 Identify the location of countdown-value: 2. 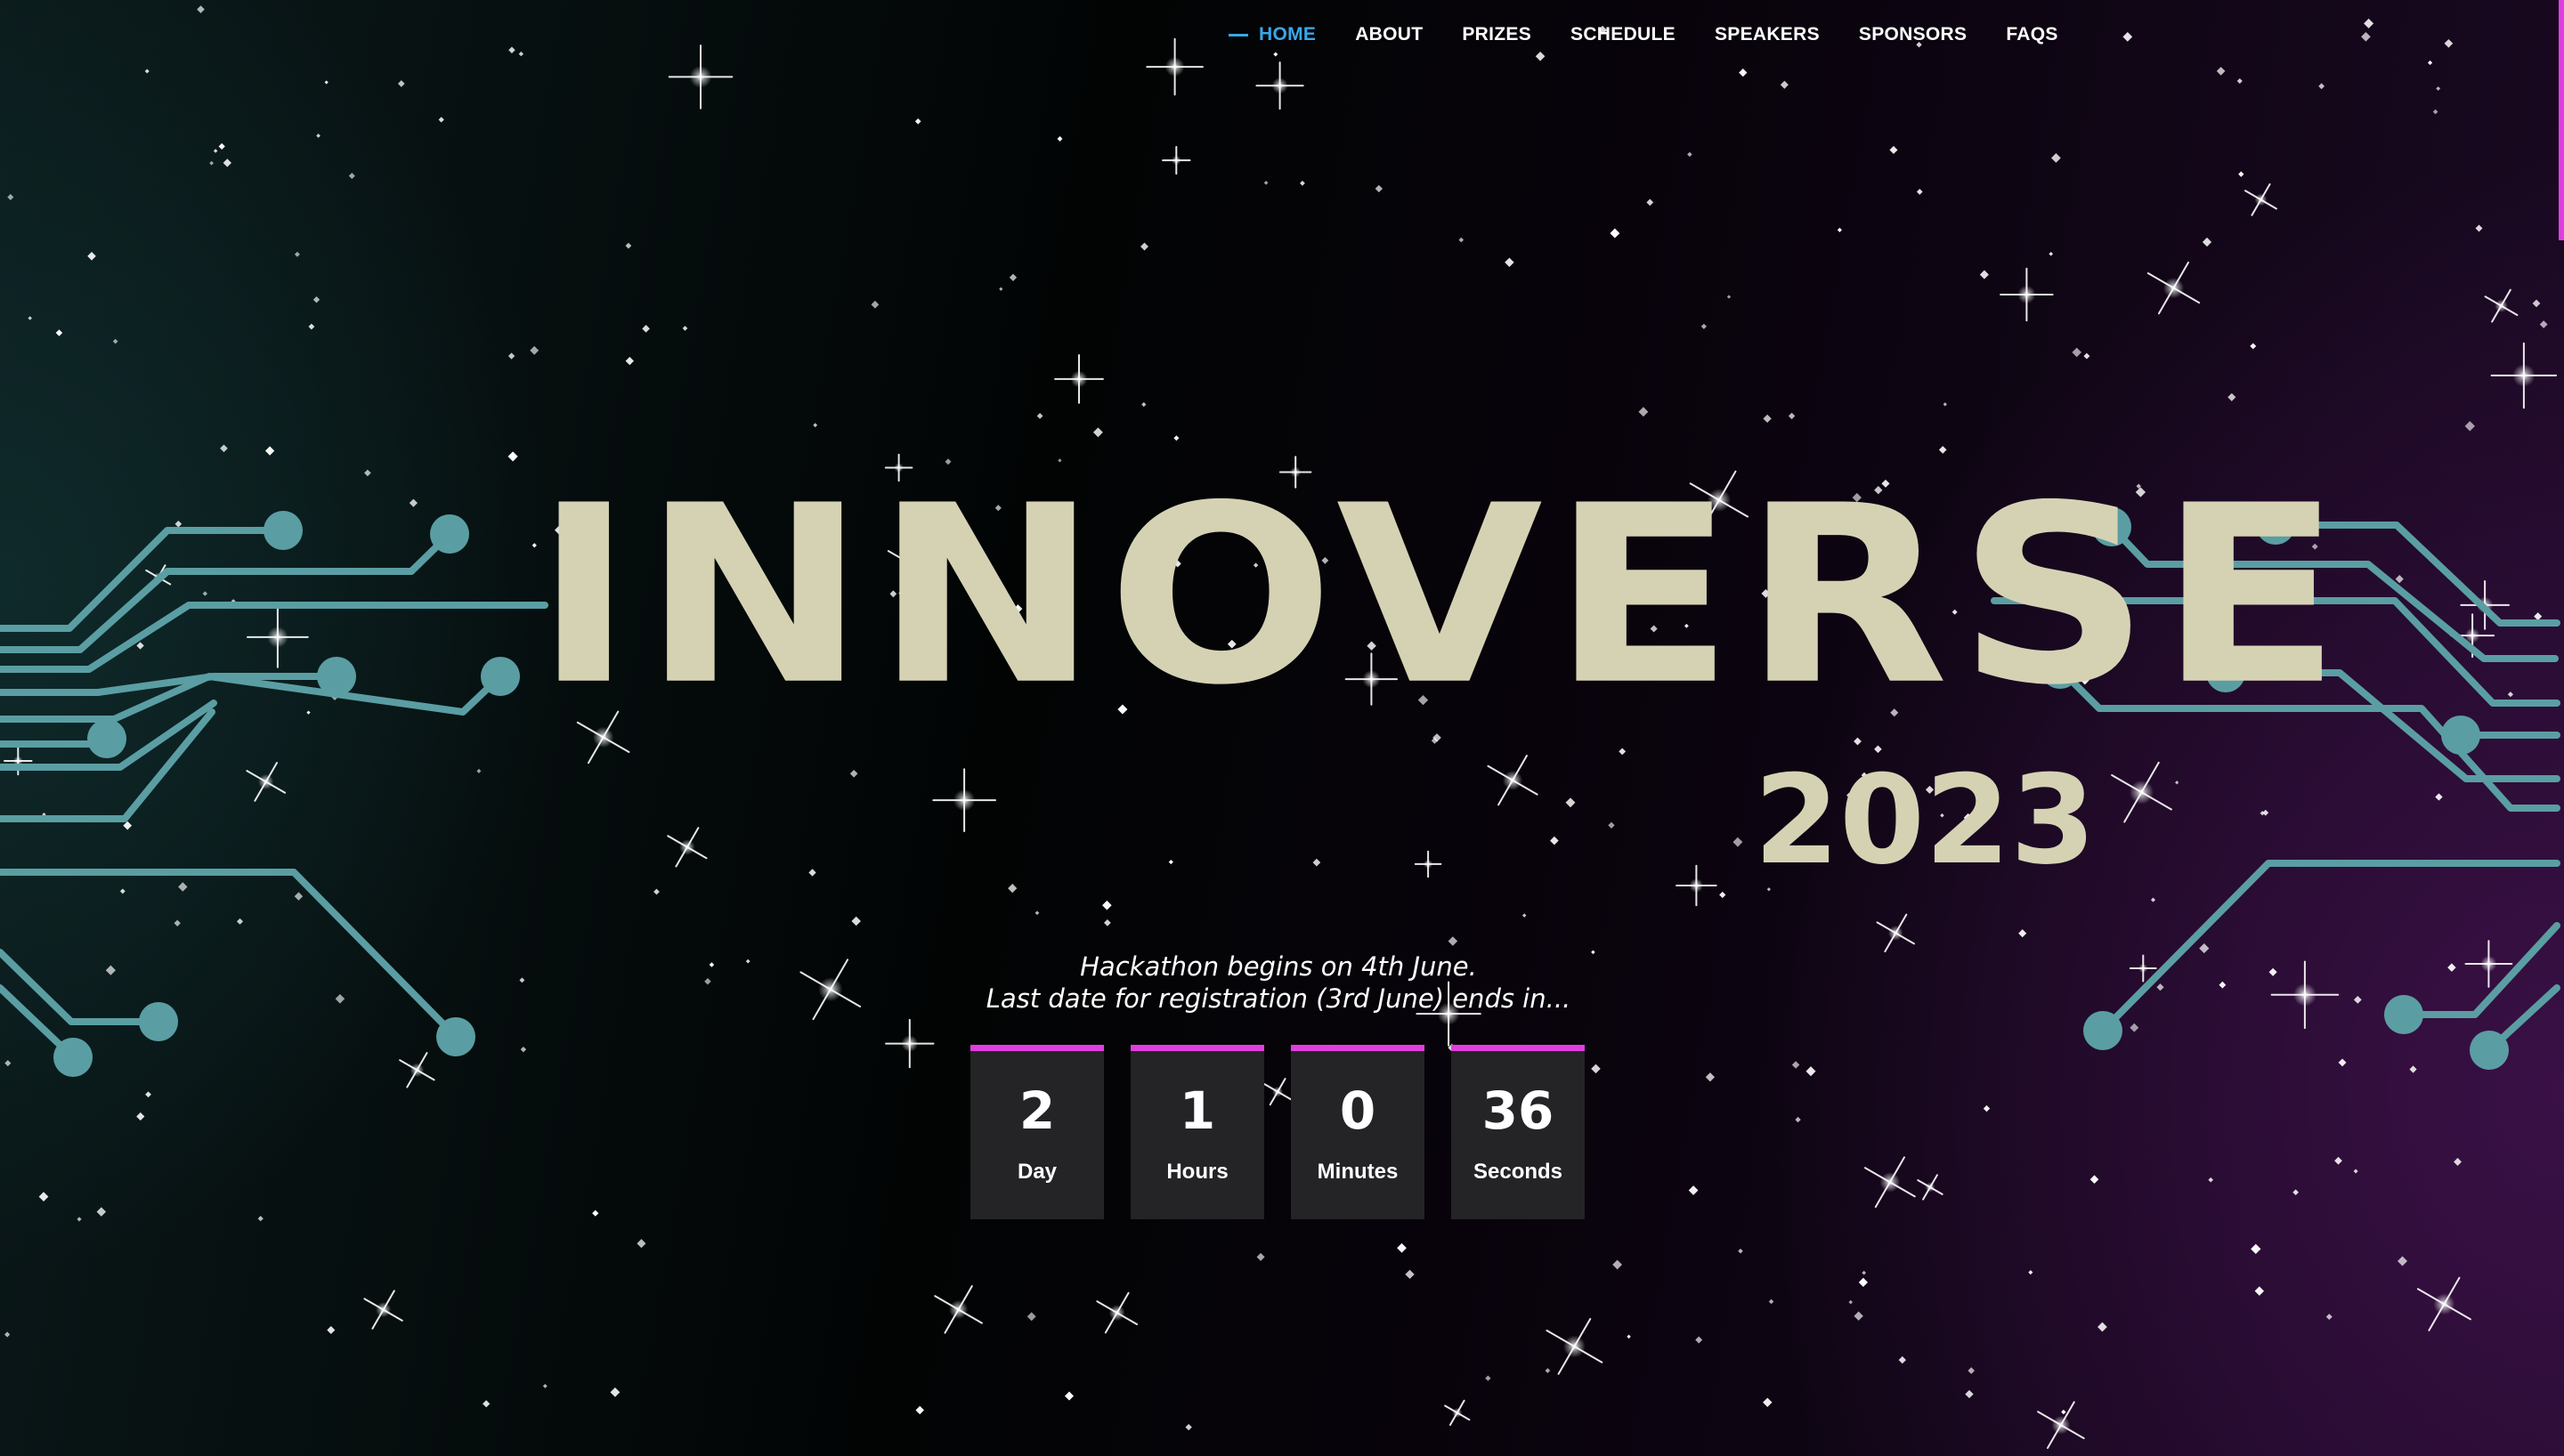
(1037, 1110).